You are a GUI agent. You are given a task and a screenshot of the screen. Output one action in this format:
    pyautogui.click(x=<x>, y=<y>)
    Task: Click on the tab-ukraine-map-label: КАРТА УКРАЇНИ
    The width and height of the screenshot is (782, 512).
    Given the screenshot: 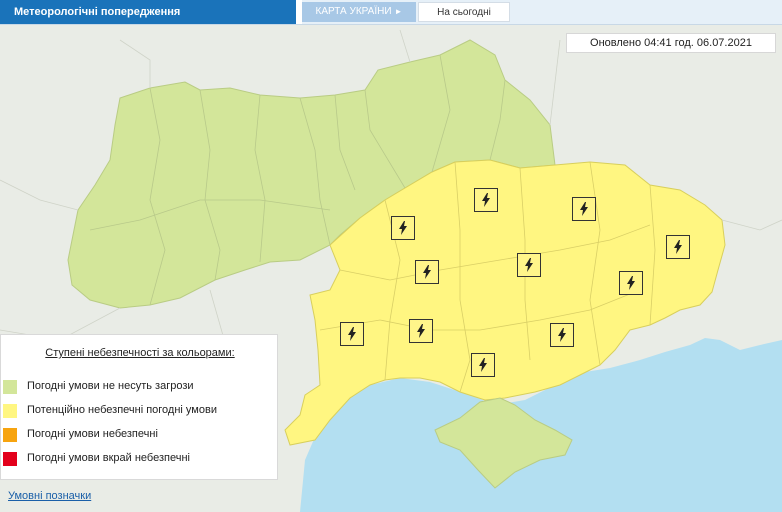 What is the action you would take?
    pyautogui.click(x=353, y=11)
    